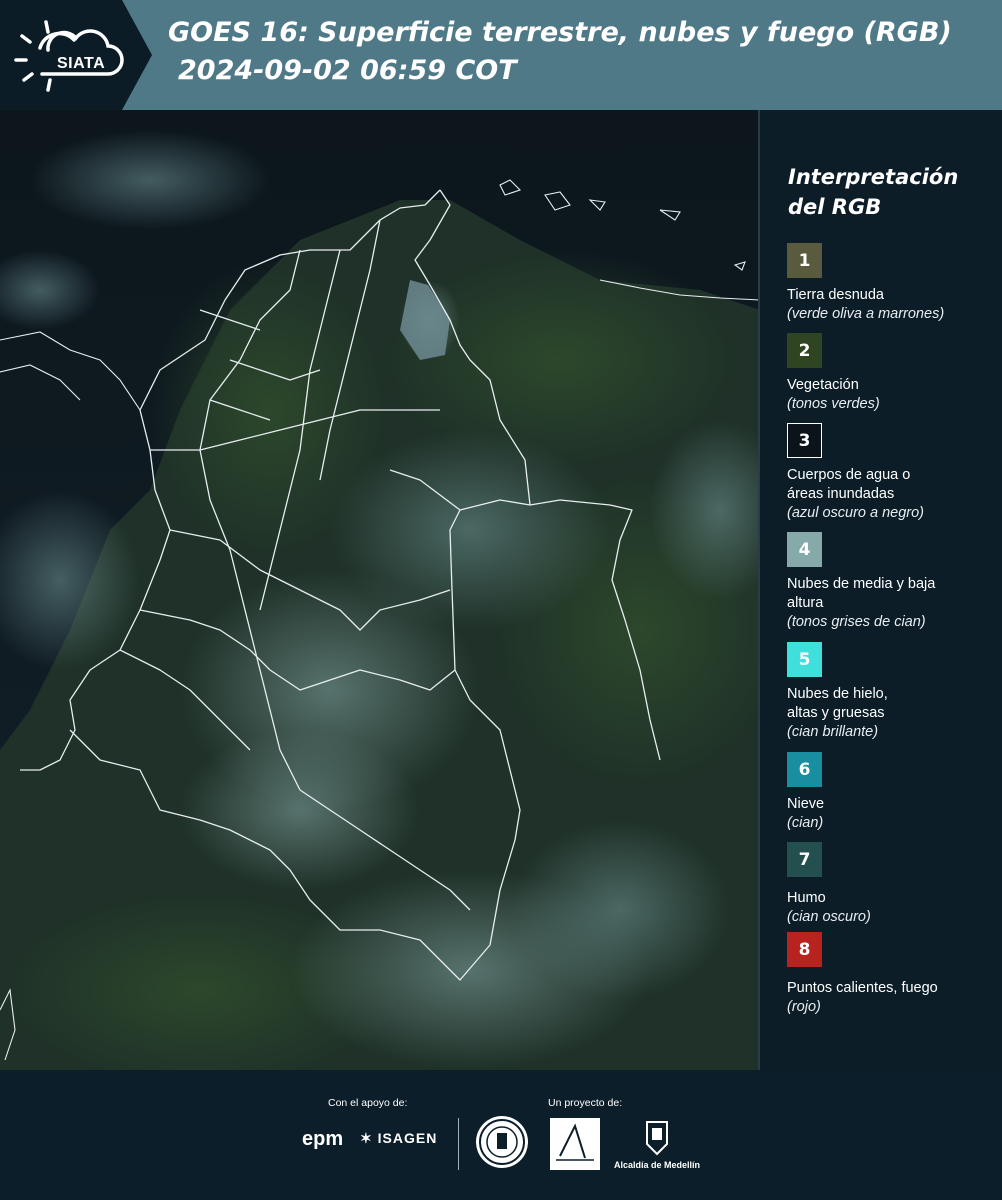  I want to click on legend-note: (rojo), so click(804, 1007).